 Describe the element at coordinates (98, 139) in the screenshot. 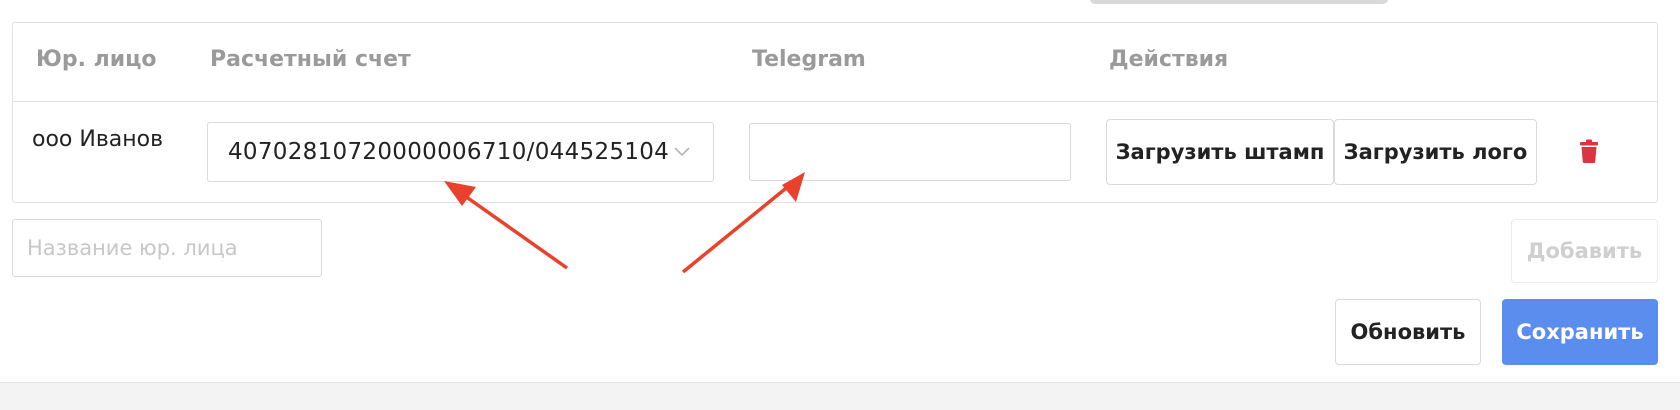

I see `legal-entity-name: ооо Иванов` at that location.